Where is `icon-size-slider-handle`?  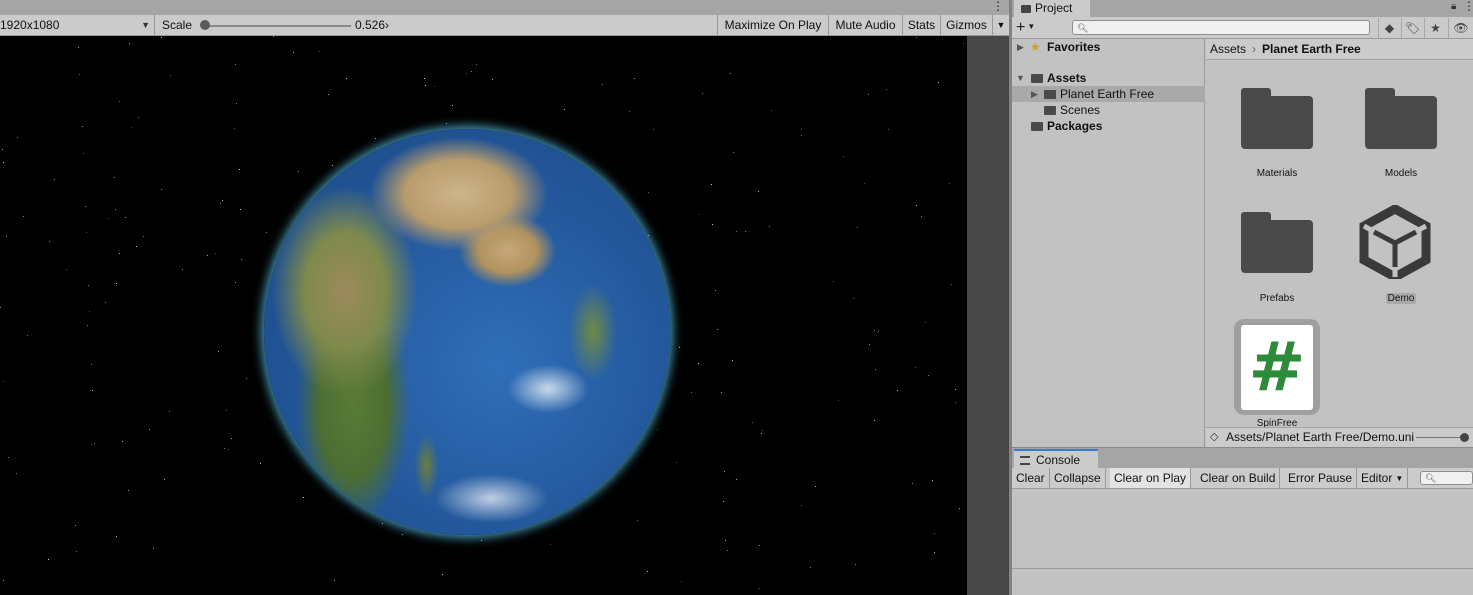 icon-size-slider-handle is located at coordinates (1464, 437).